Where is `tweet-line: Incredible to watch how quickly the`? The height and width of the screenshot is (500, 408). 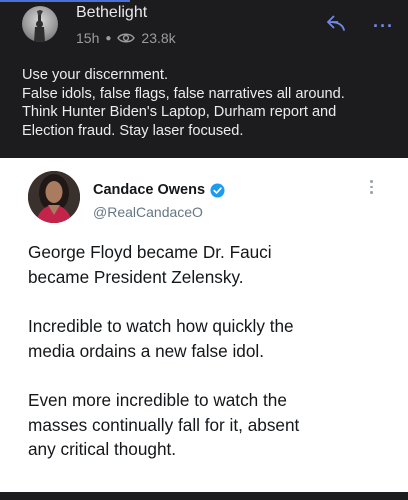
tweet-line: Incredible to watch how quickly the is located at coordinates (161, 326).